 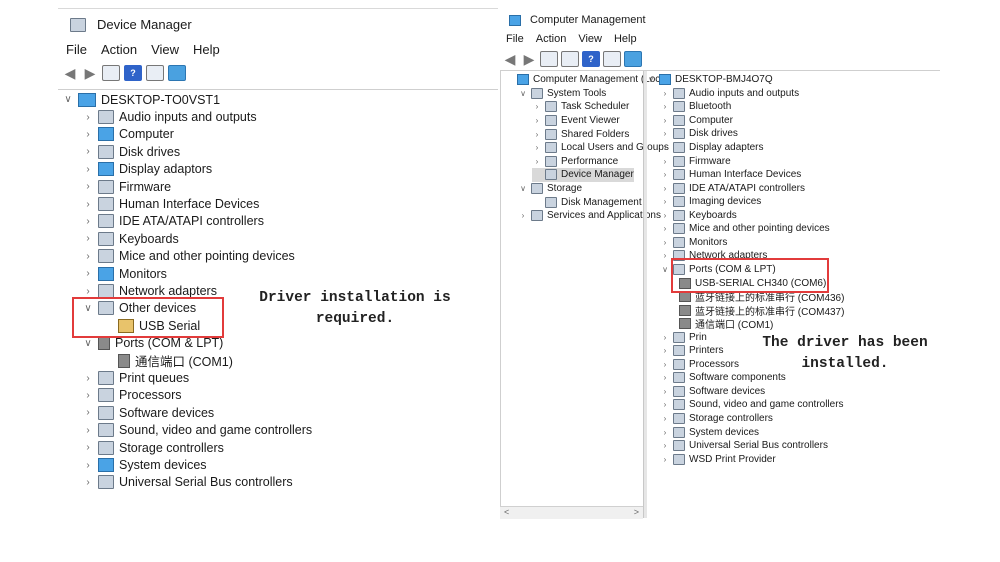 I want to click on console-item-local-users-and-groups: › Local Users and Groups, so click(x=600, y=148).